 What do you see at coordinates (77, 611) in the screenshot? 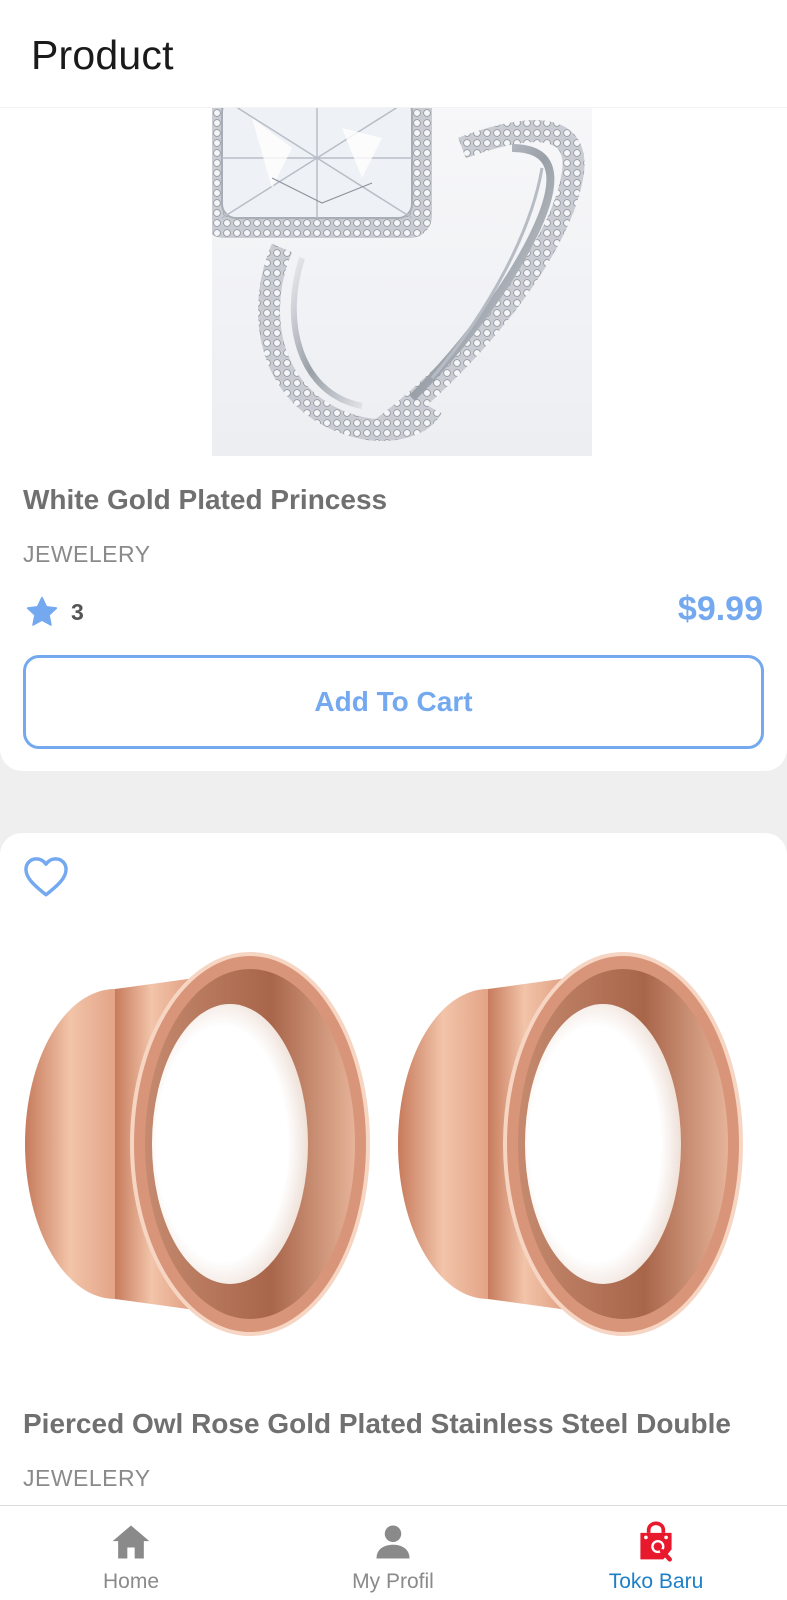
I see `rating-count: 3` at bounding box center [77, 611].